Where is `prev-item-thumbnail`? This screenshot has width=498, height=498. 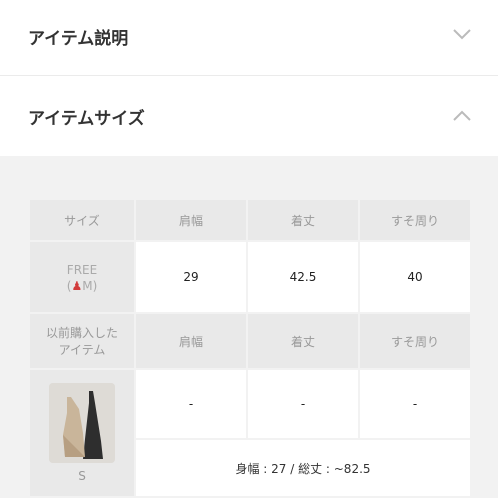
prev-item-thumbnail is located at coordinates (82, 423).